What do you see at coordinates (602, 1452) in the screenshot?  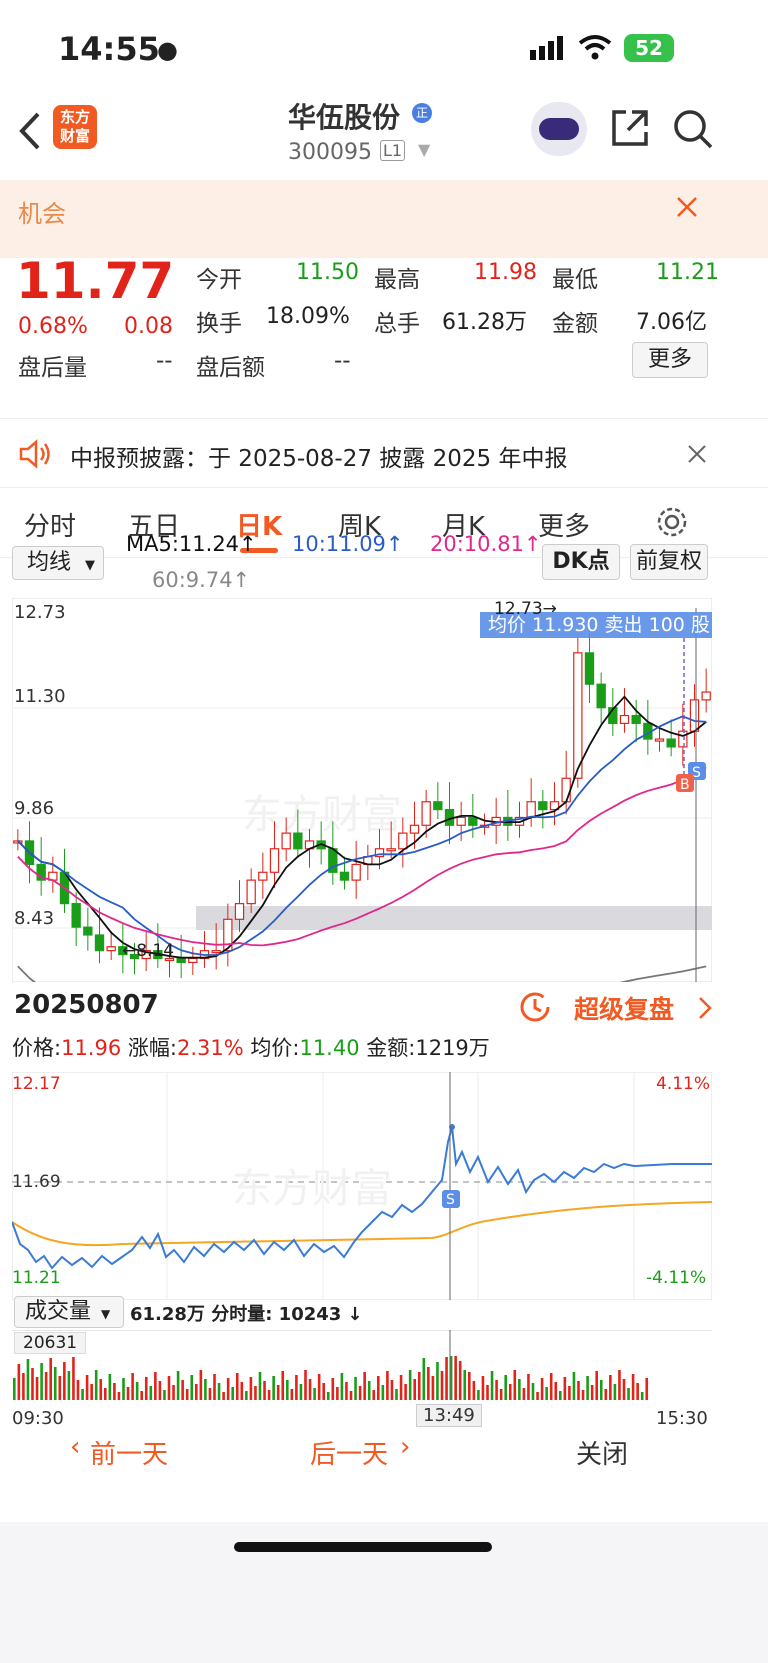 I see `close-button: 关闭` at bounding box center [602, 1452].